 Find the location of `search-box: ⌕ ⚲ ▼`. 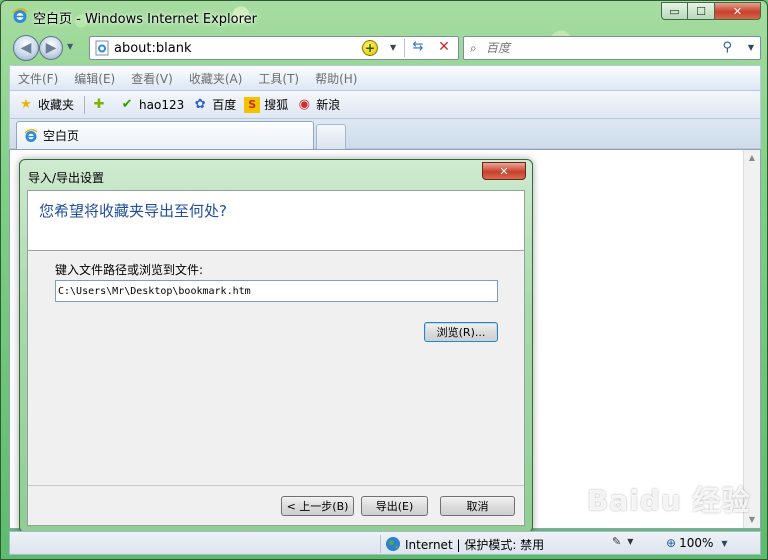

search-box: ⌕ ⚲ ▼ is located at coordinates (612, 48).